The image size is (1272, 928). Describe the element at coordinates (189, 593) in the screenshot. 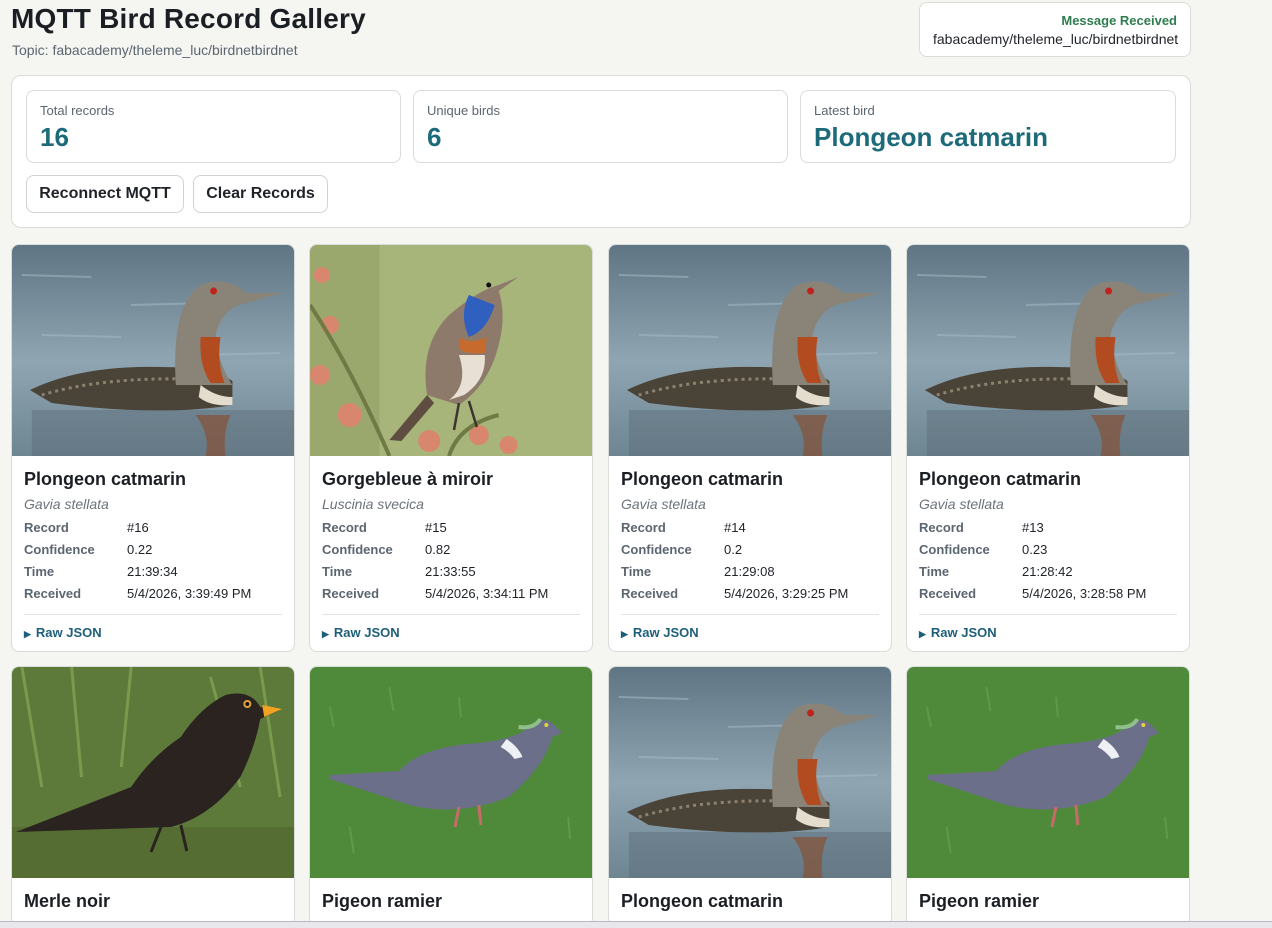

I see `meta-value-received: 5/4/2026, 3:39:49 PM` at that location.